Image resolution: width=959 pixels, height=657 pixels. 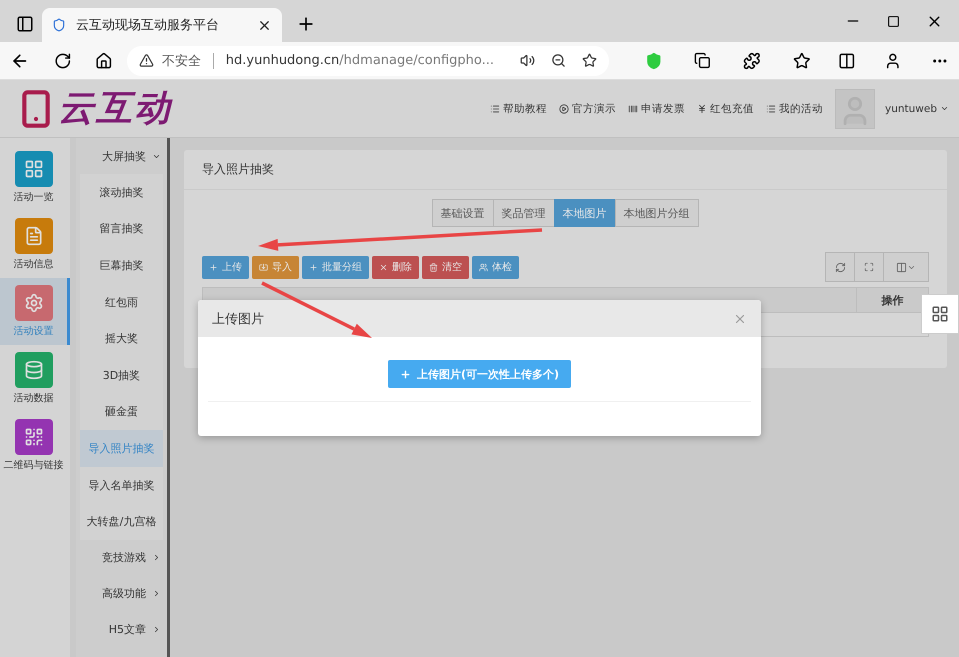 I want to click on submenu-group: H5文章, so click(x=121, y=630).